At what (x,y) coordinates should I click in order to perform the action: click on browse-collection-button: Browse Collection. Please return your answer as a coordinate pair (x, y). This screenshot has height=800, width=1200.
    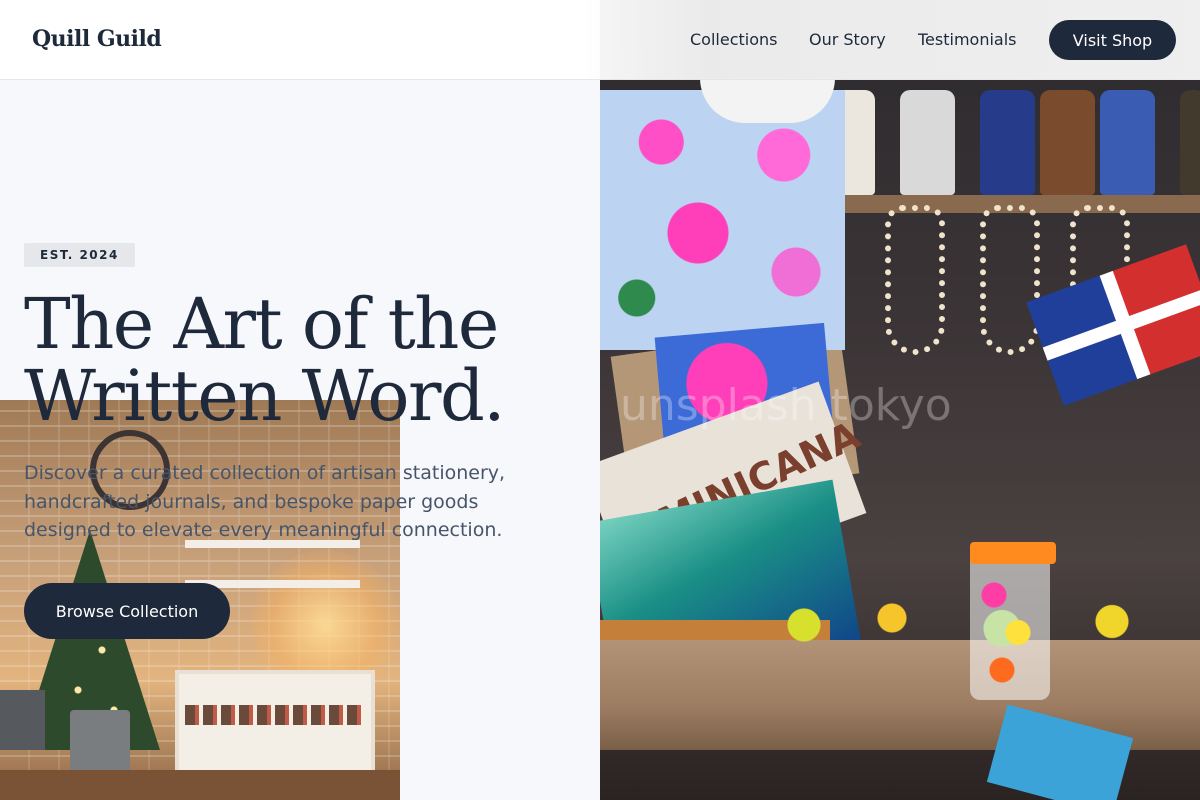
    Looking at the image, I should click on (127, 611).